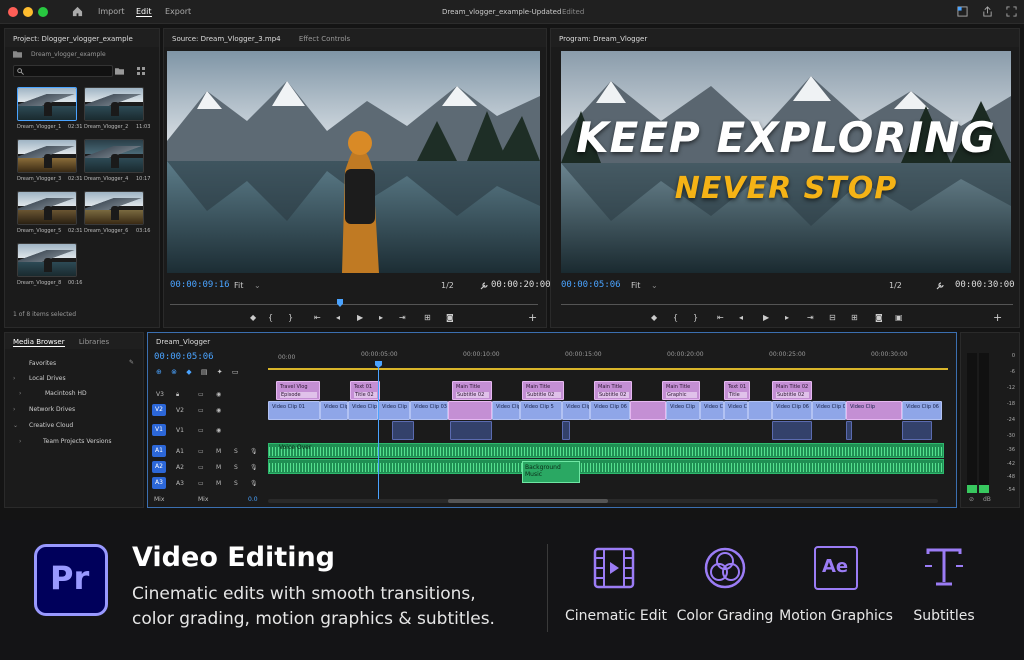  What do you see at coordinates (51, 425) in the screenshot?
I see `media-item-creative-cloud: Creative Cloud` at bounding box center [51, 425].